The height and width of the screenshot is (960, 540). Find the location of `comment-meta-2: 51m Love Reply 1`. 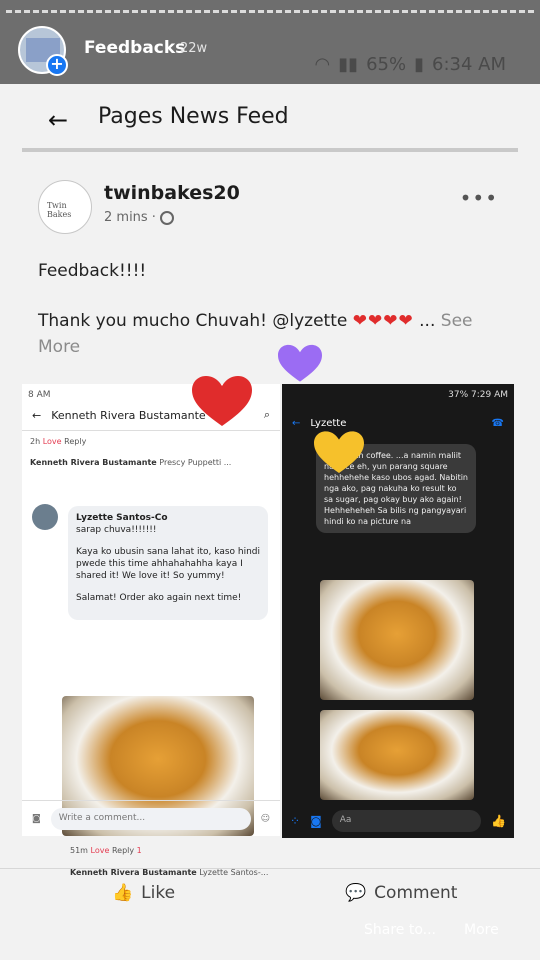

comment-meta-2: 51m Love Reply 1 is located at coordinates (106, 850).